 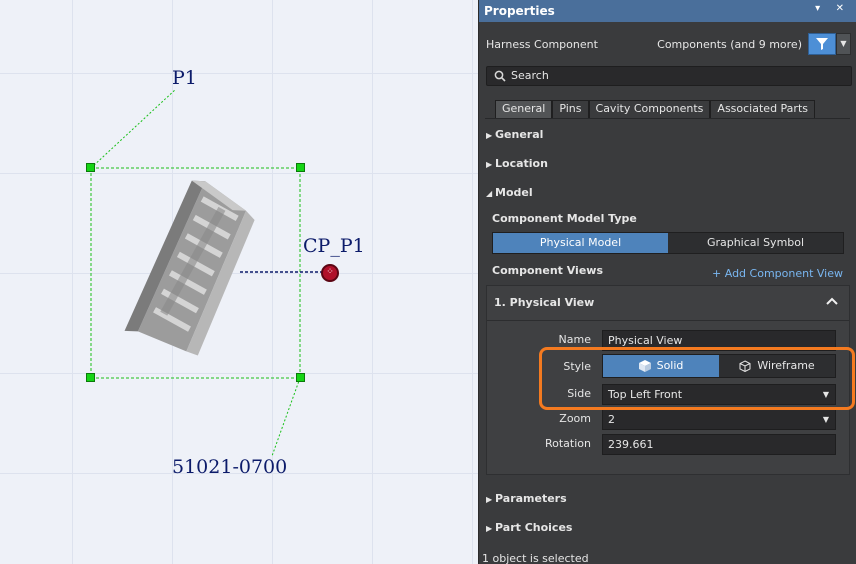 I want to click on cavity-component-label: CP_P1, so click(x=334, y=246).